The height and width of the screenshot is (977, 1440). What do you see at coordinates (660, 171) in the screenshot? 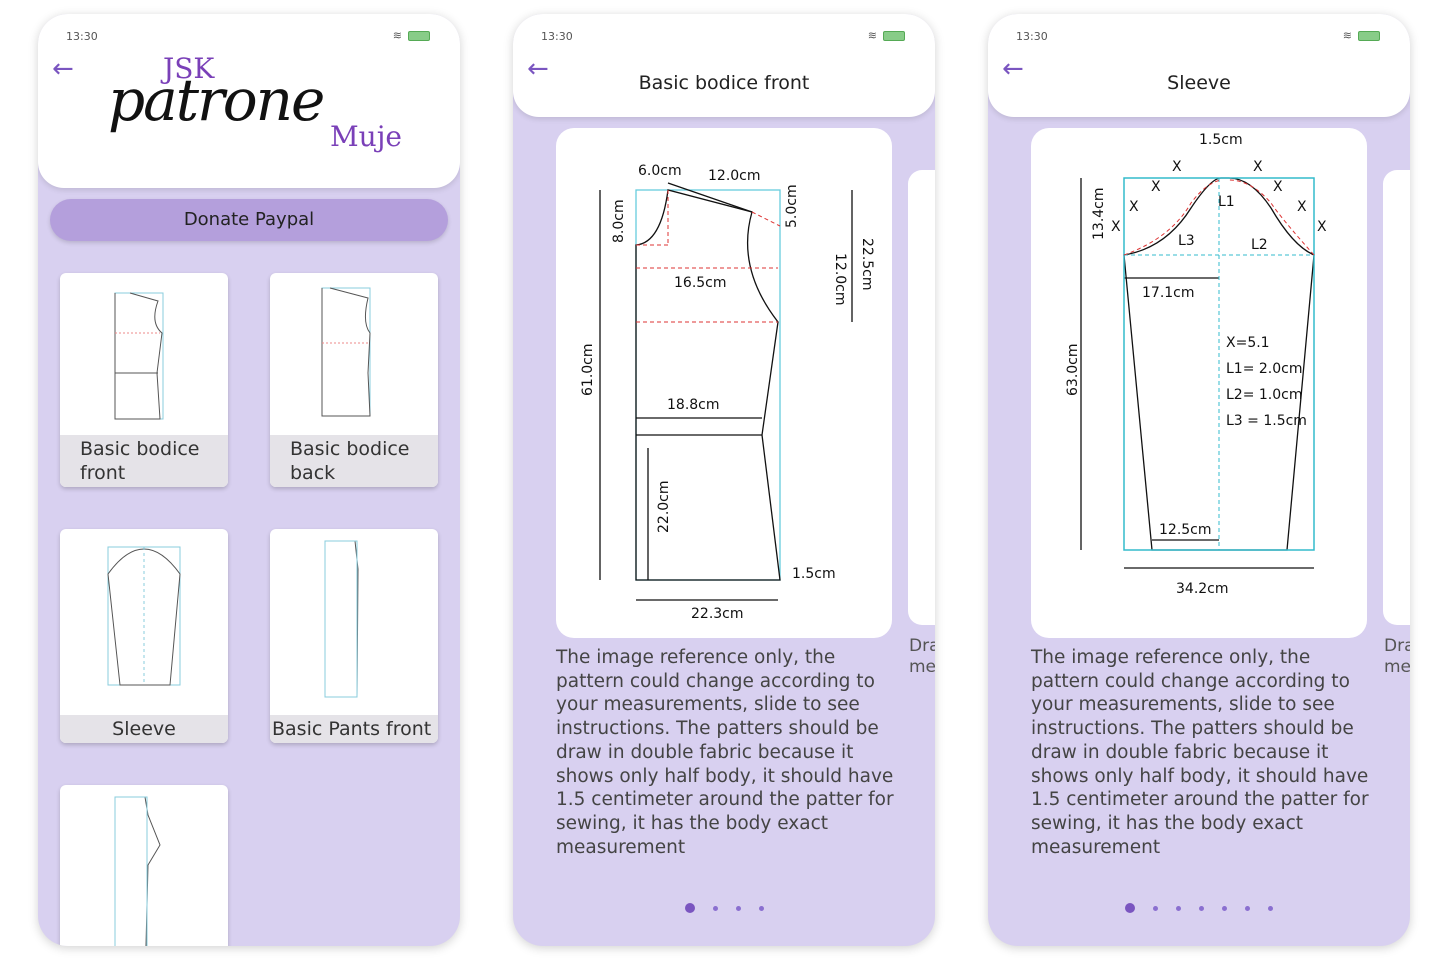
I see `label: 6.0cm` at bounding box center [660, 171].